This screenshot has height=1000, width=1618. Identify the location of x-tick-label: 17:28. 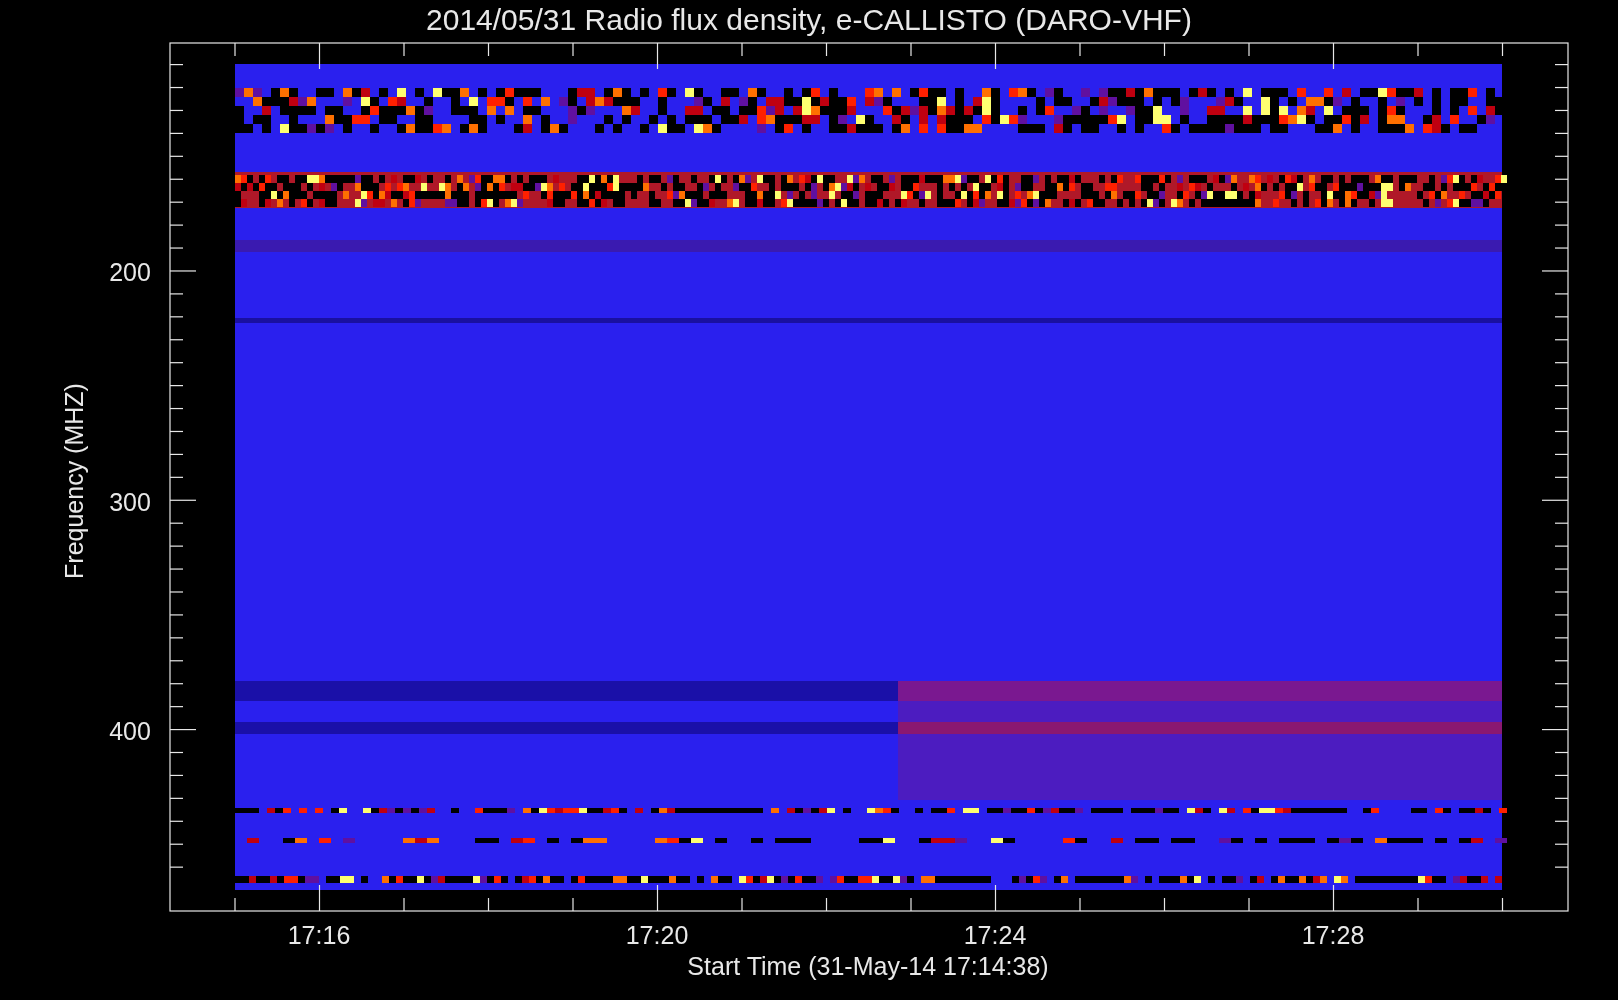
(1333, 935).